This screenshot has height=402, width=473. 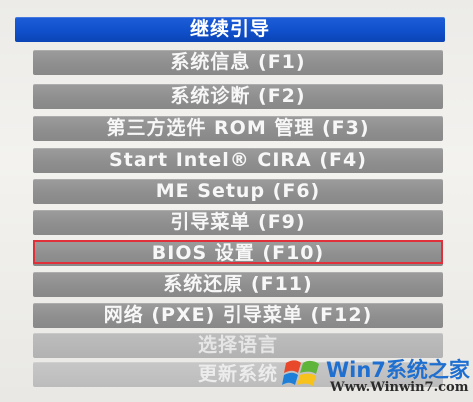 I want to click on menu-item-me-setup: ME Setup (F6), so click(x=238, y=191).